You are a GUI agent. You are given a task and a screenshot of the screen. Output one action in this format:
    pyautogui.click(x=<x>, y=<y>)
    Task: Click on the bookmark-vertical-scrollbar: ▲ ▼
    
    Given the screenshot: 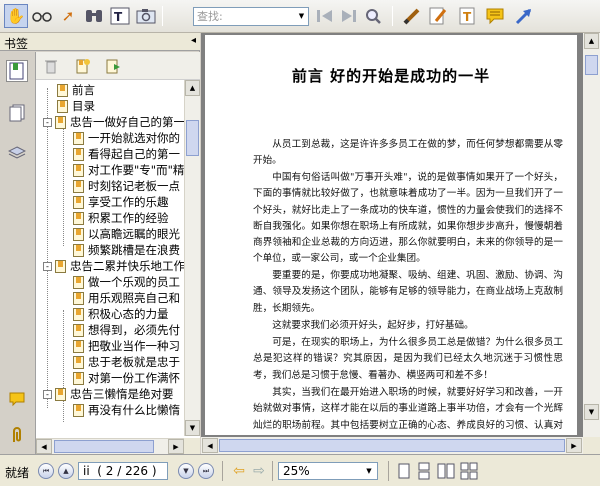 What is the action you would take?
    pyautogui.click(x=192, y=258)
    